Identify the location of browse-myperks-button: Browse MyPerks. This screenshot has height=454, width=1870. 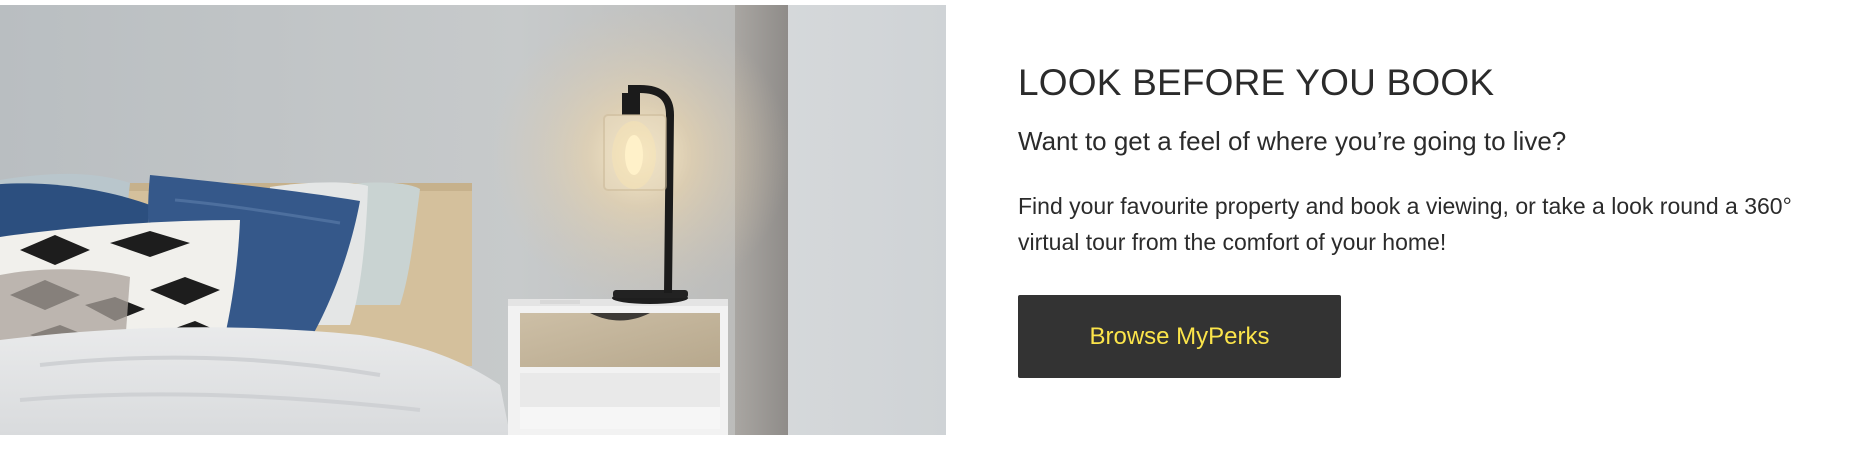
(1179, 336).